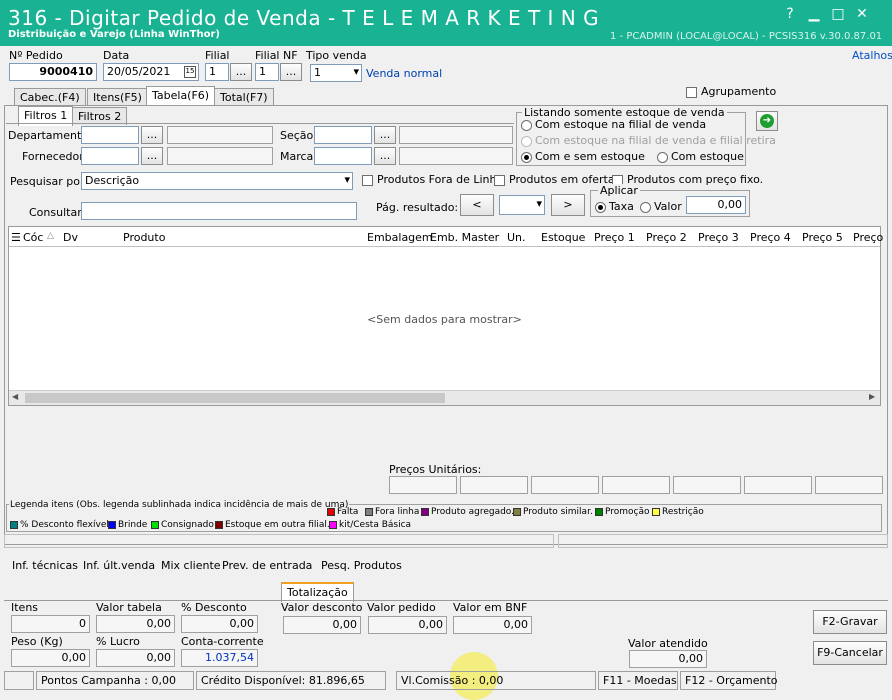 This screenshot has height=700, width=892. What do you see at coordinates (621, 206) in the screenshot?
I see `taxa-label: Taxa` at bounding box center [621, 206].